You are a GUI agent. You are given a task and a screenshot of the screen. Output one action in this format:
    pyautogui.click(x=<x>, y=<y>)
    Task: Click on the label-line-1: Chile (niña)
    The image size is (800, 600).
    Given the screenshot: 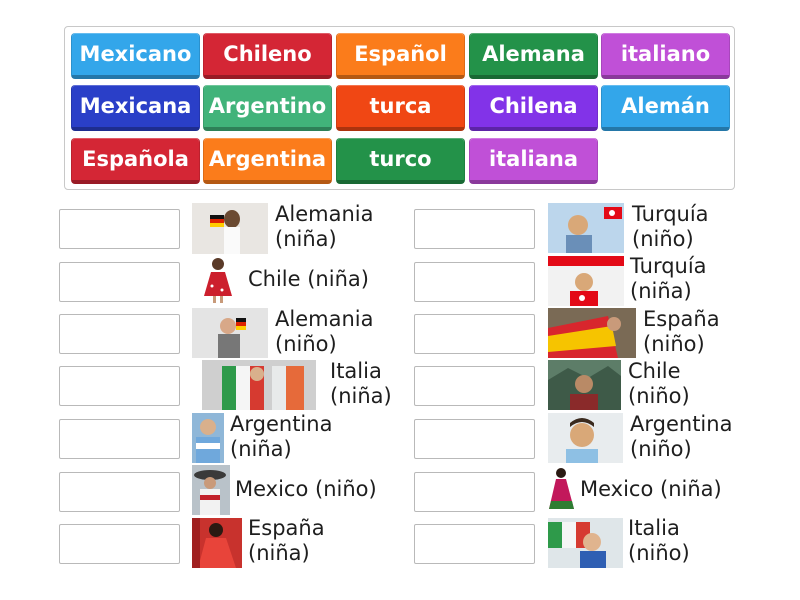 What is the action you would take?
    pyautogui.click(x=308, y=279)
    